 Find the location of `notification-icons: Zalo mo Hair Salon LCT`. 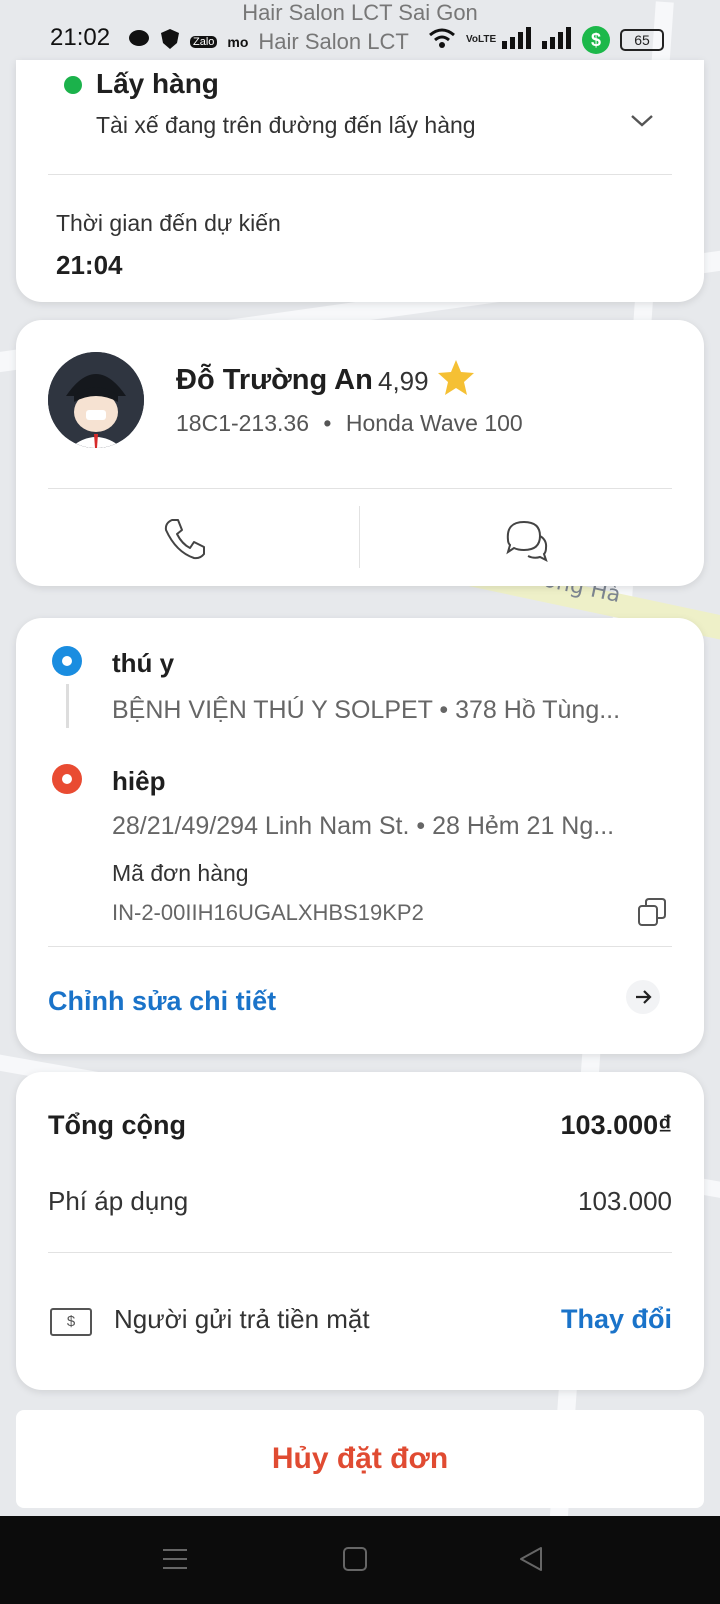

notification-icons: Zalo mo Hair Salon LCT is located at coordinates (268, 41).